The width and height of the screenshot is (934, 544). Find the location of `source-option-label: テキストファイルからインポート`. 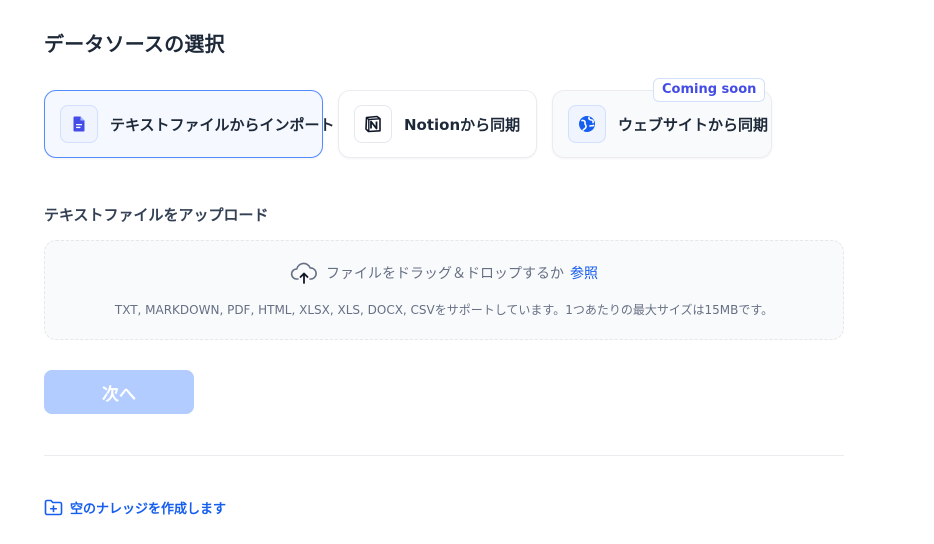

source-option-label: テキストファイルからインポート is located at coordinates (222, 124).